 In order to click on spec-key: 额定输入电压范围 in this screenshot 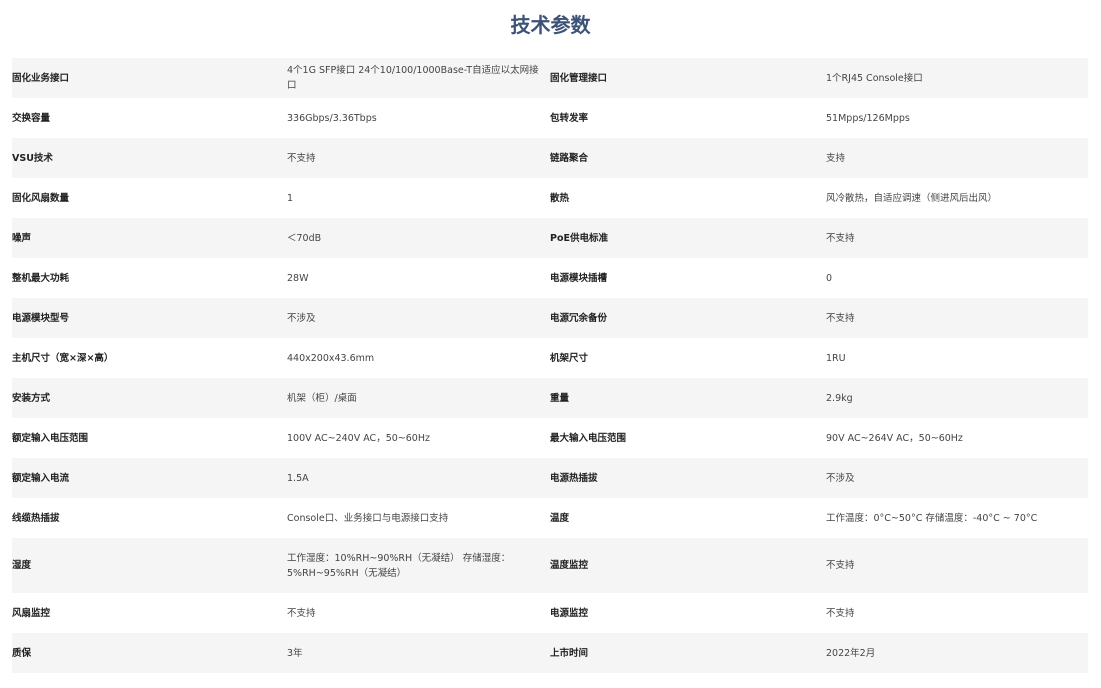, I will do `click(149, 438)`.